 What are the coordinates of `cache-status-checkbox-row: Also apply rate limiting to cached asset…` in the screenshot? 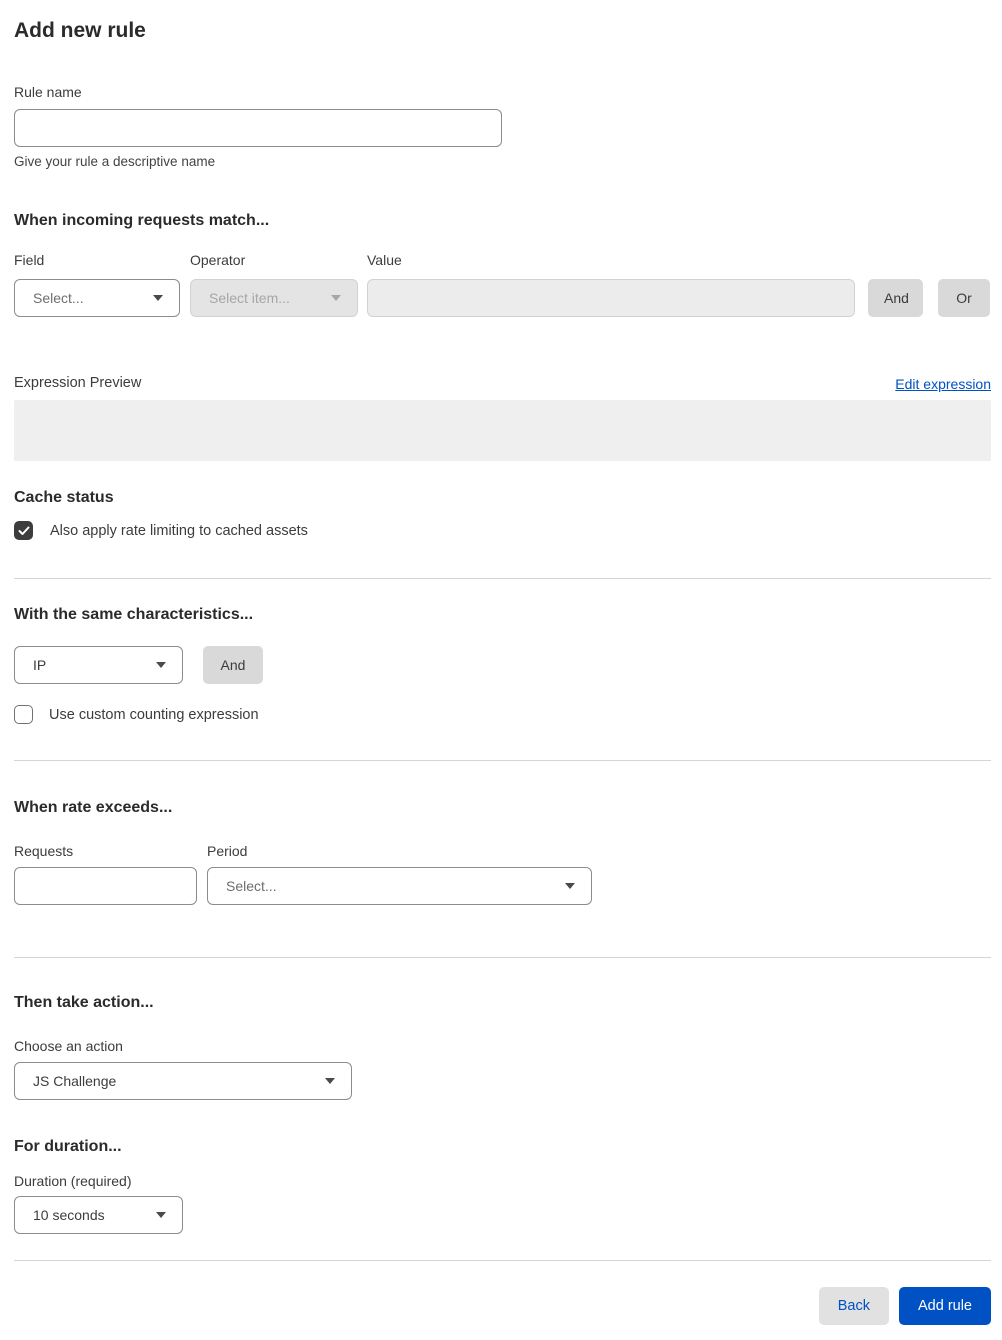 It's located at (502, 530).